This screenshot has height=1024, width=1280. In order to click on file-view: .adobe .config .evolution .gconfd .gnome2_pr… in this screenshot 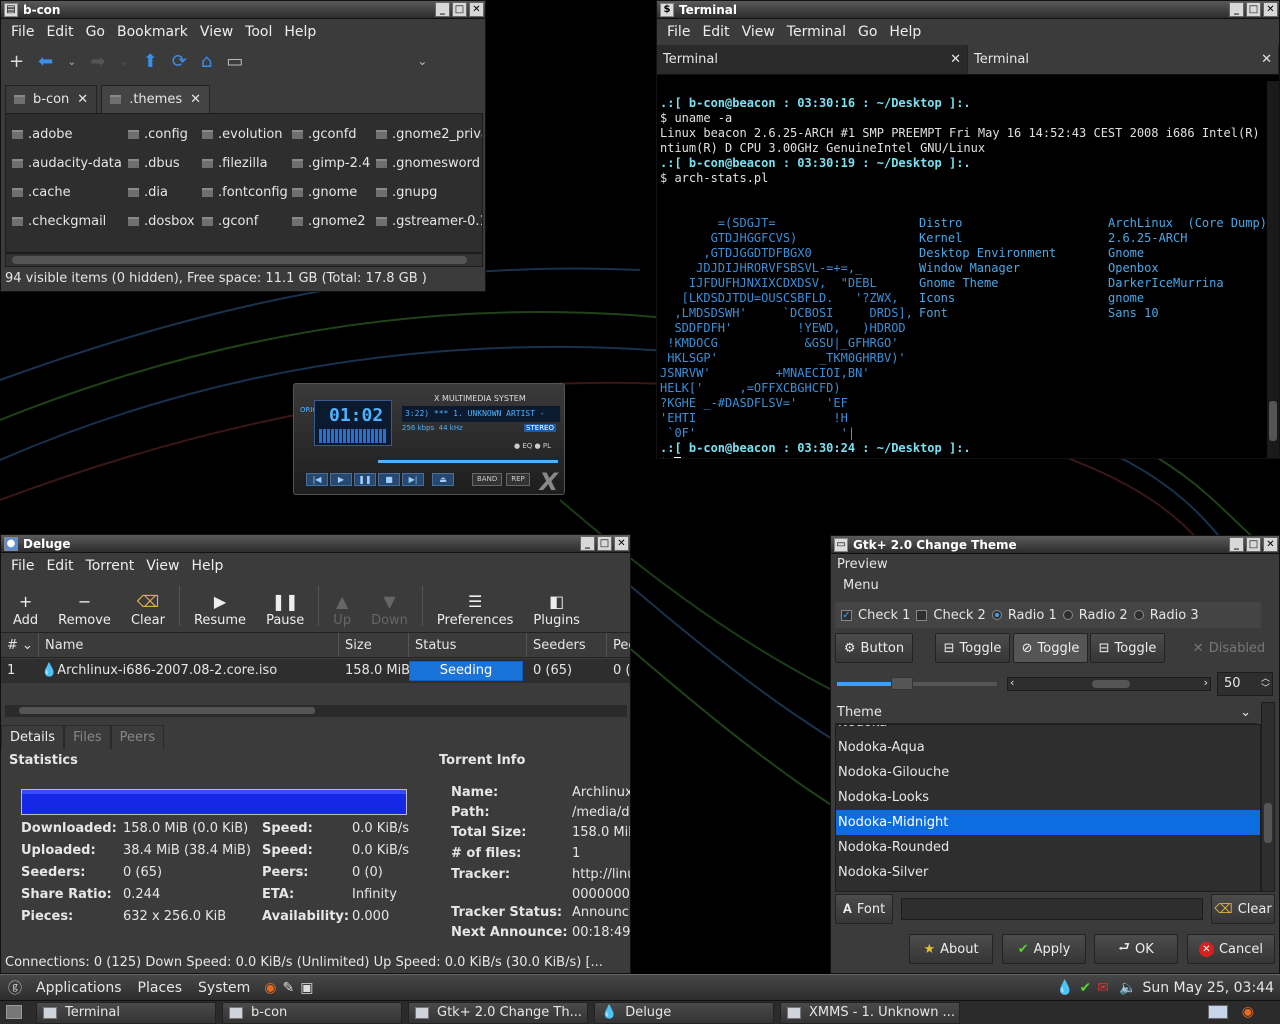, I will do `click(244, 183)`.